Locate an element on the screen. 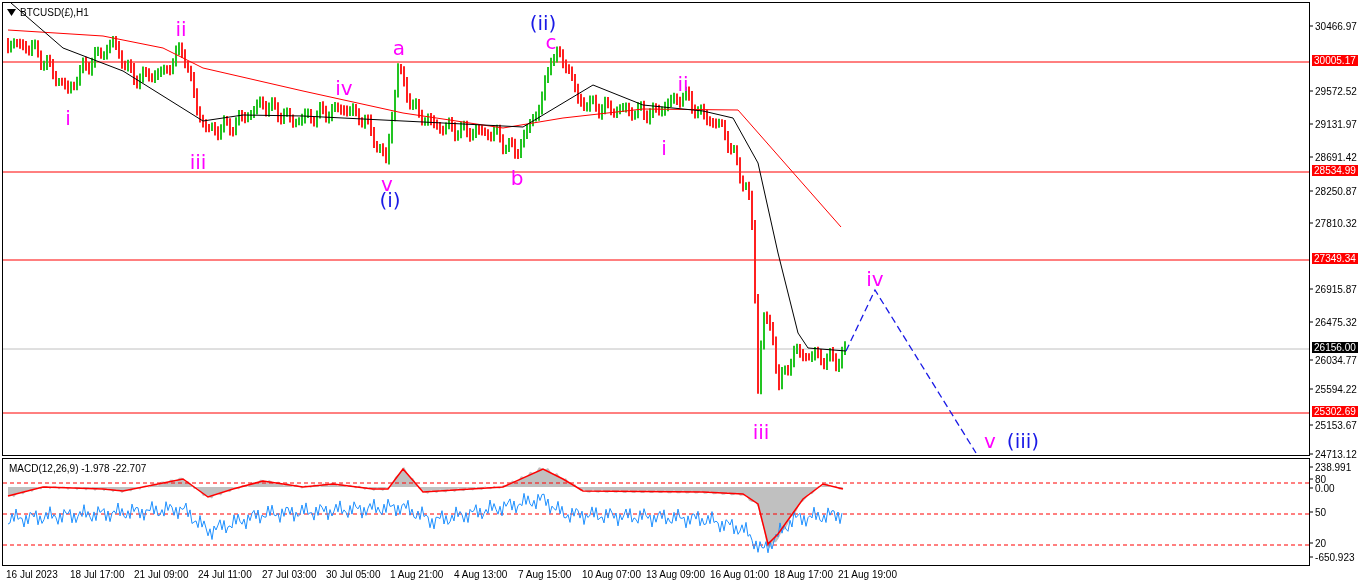 The width and height of the screenshot is (1366, 588). indicator-tick-label: 20 is located at coordinates (1321, 543).